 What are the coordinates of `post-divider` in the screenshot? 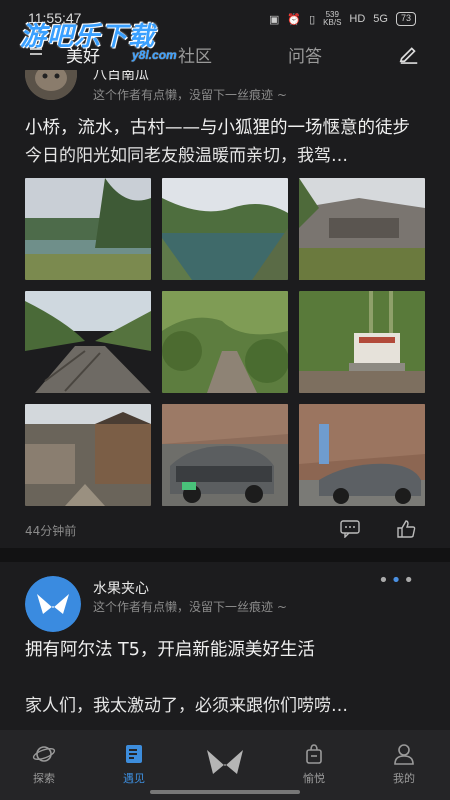 It's located at (225, 555).